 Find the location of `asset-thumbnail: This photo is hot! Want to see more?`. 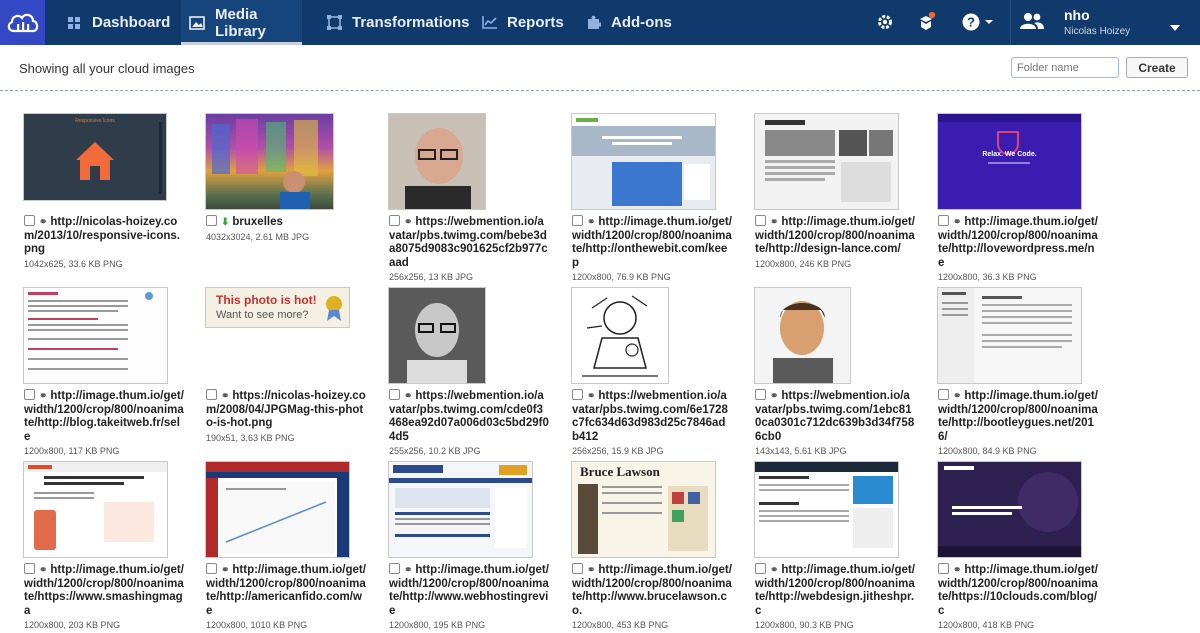

asset-thumbnail: This photo is hot! Want to see more? is located at coordinates (277, 307).